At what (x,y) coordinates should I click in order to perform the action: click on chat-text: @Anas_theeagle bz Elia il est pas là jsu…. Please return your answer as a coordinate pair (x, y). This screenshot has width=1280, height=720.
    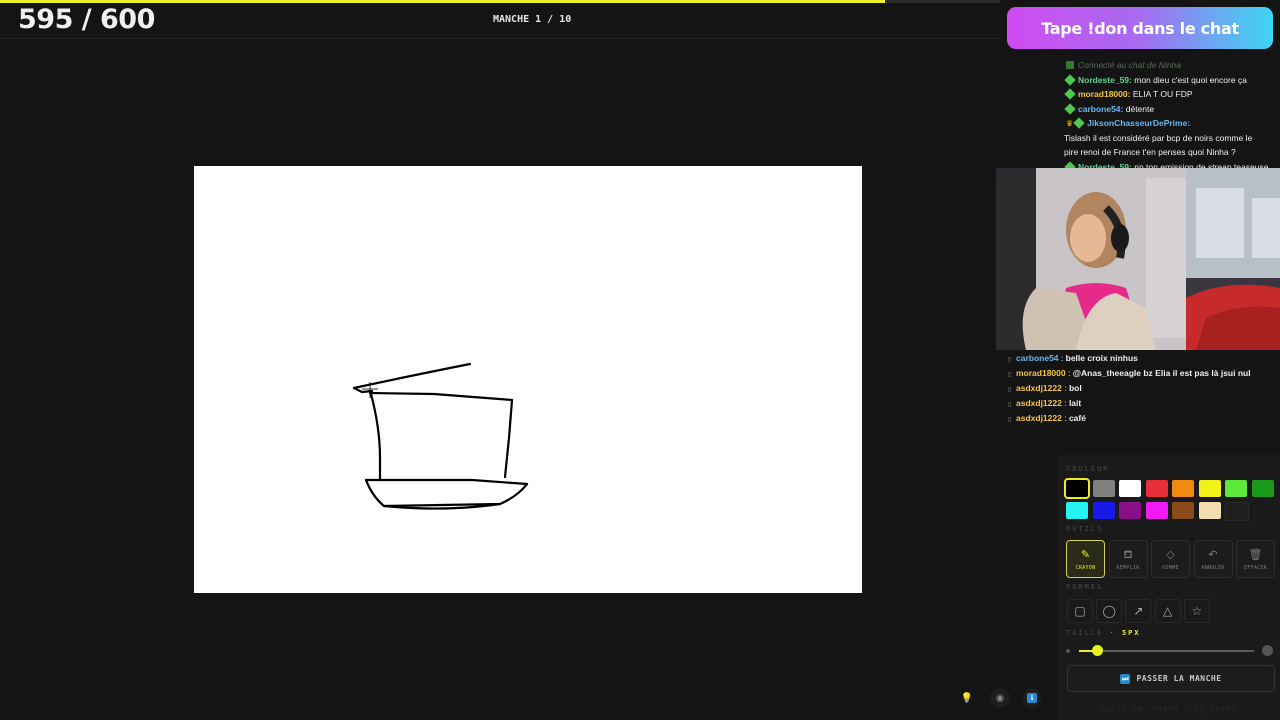
    Looking at the image, I should click on (1161, 373).